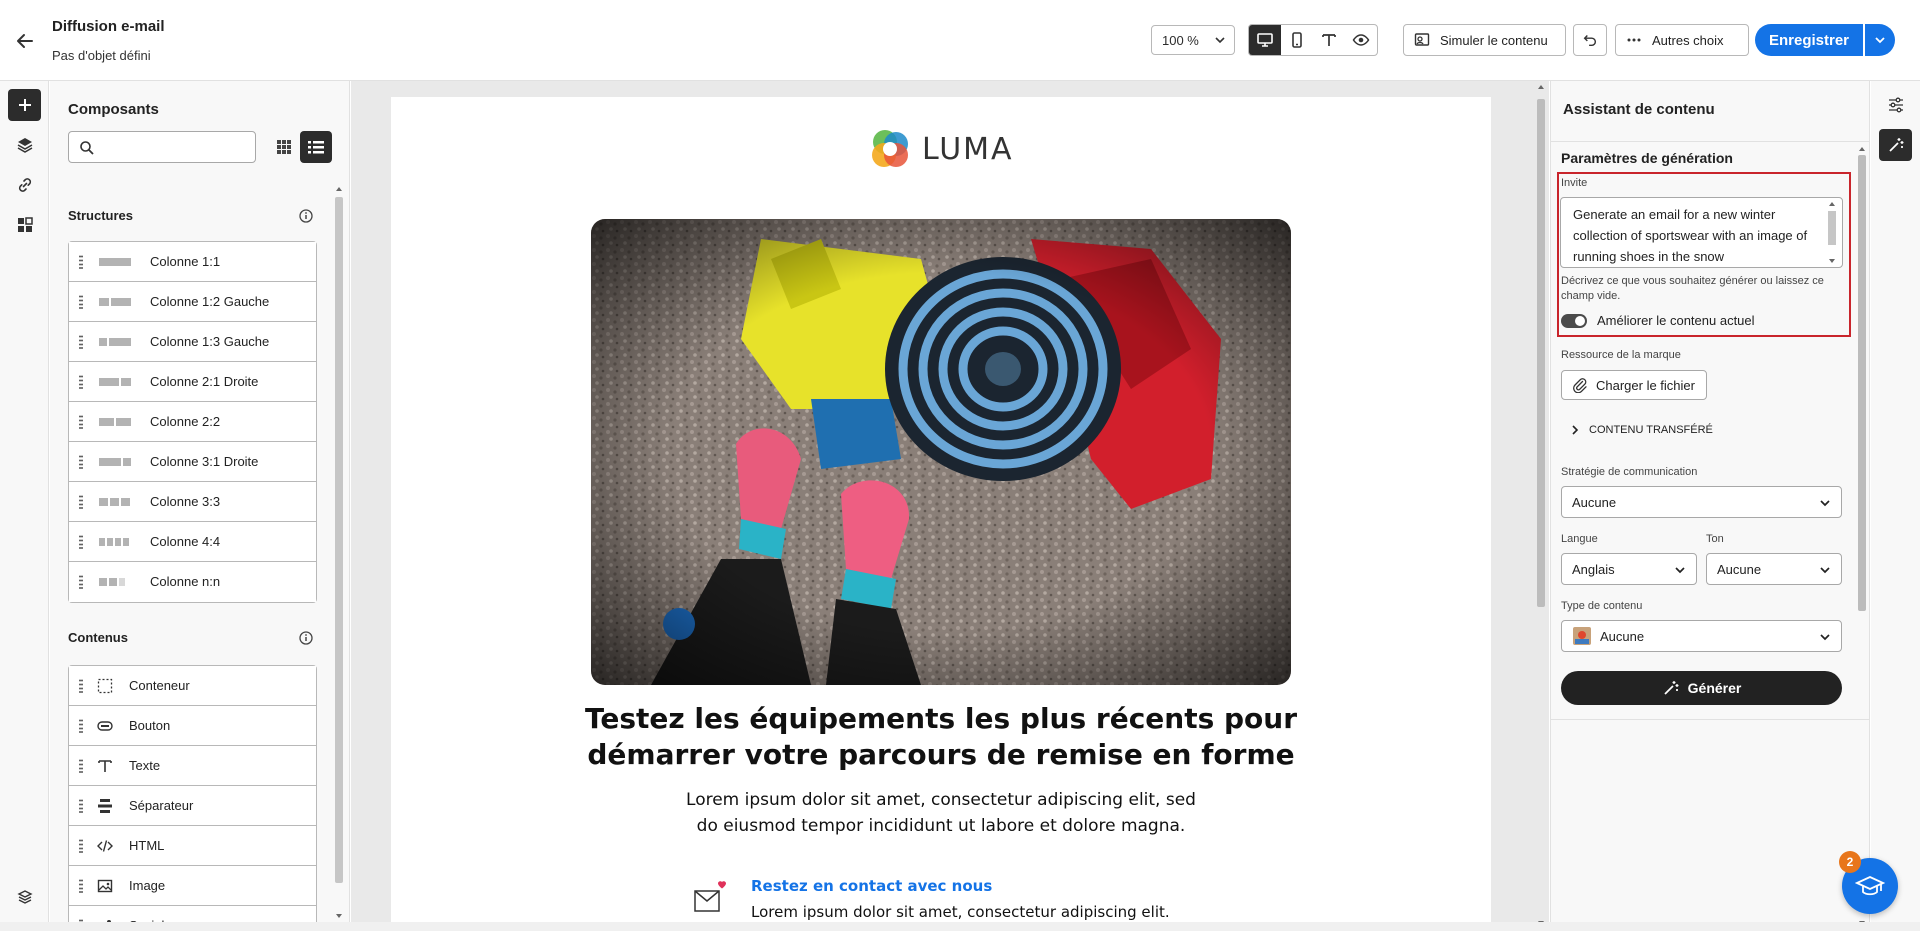 The image size is (1920, 931). Describe the element at coordinates (1590, 40) in the screenshot. I see `undo-button` at that location.